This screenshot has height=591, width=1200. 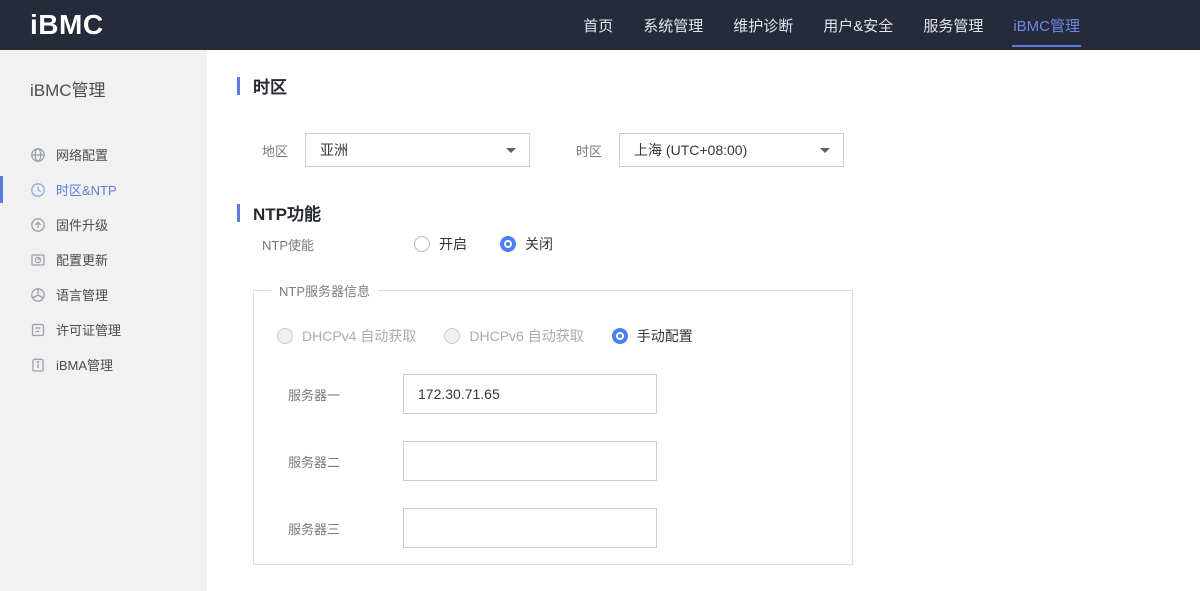 What do you see at coordinates (89, 330) in the screenshot?
I see `sidebar-item-label: 许可证管理` at bounding box center [89, 330].